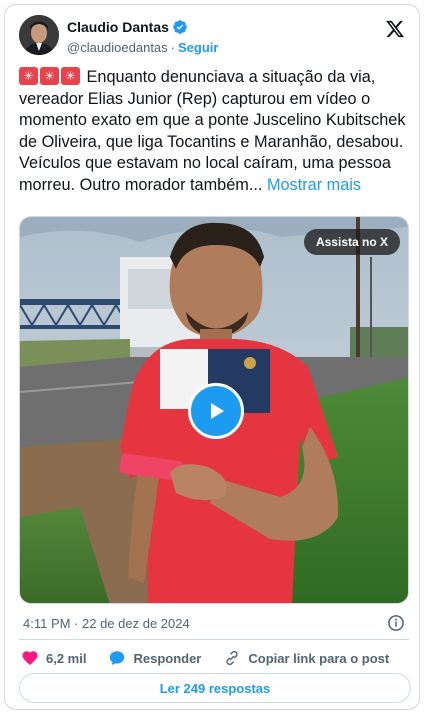  Describe the element at coordinates (232, 658) in the screenshot. I see `link-icon` at that location.